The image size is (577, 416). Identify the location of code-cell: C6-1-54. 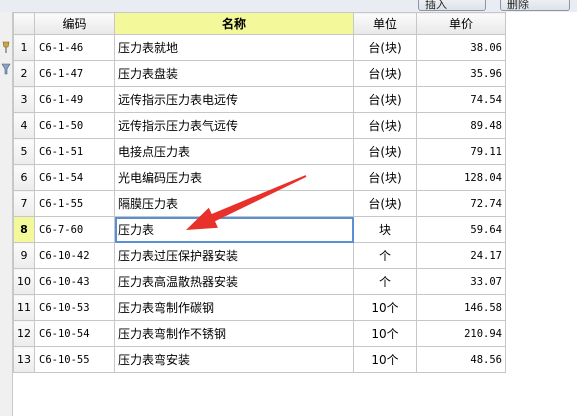
(74, 177).